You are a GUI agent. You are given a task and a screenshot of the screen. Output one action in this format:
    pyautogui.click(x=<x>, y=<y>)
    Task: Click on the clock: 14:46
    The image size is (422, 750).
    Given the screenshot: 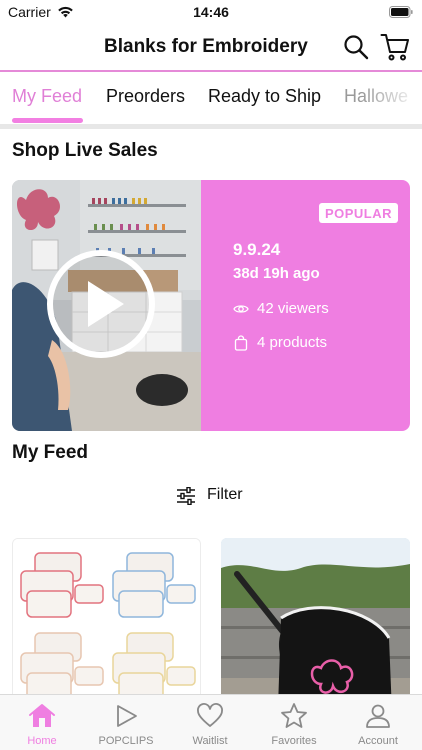 What is the action you would take?
    pyautogui.click(x=211, y=12)
    